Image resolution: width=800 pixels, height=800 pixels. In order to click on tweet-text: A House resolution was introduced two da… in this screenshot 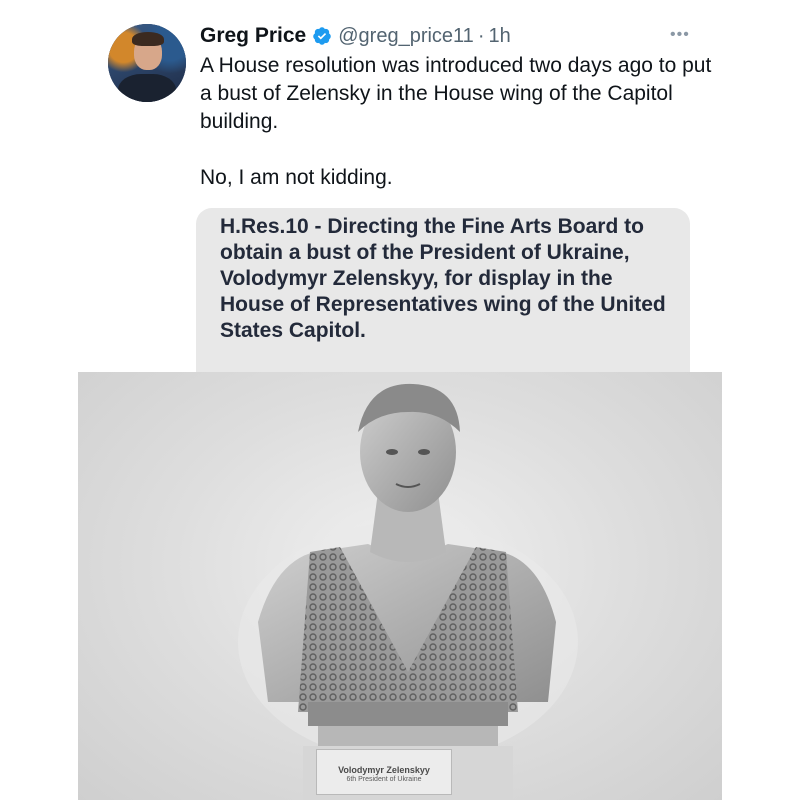, I will do `click(460, 122)`.